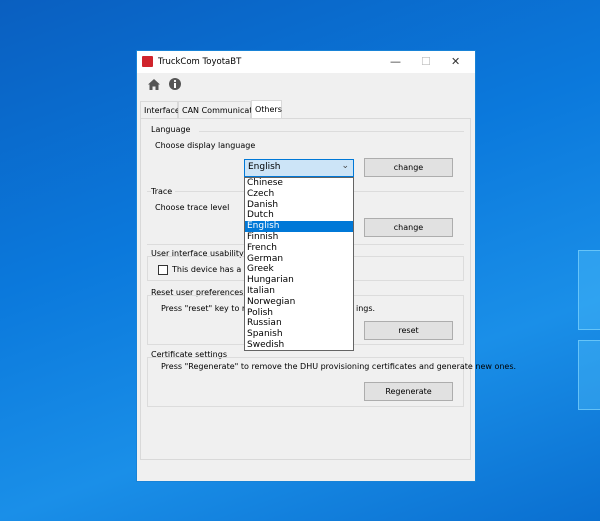 This screenshot has width=600, height=521. I want to click on language-option: Spanish, so click(299, 334).